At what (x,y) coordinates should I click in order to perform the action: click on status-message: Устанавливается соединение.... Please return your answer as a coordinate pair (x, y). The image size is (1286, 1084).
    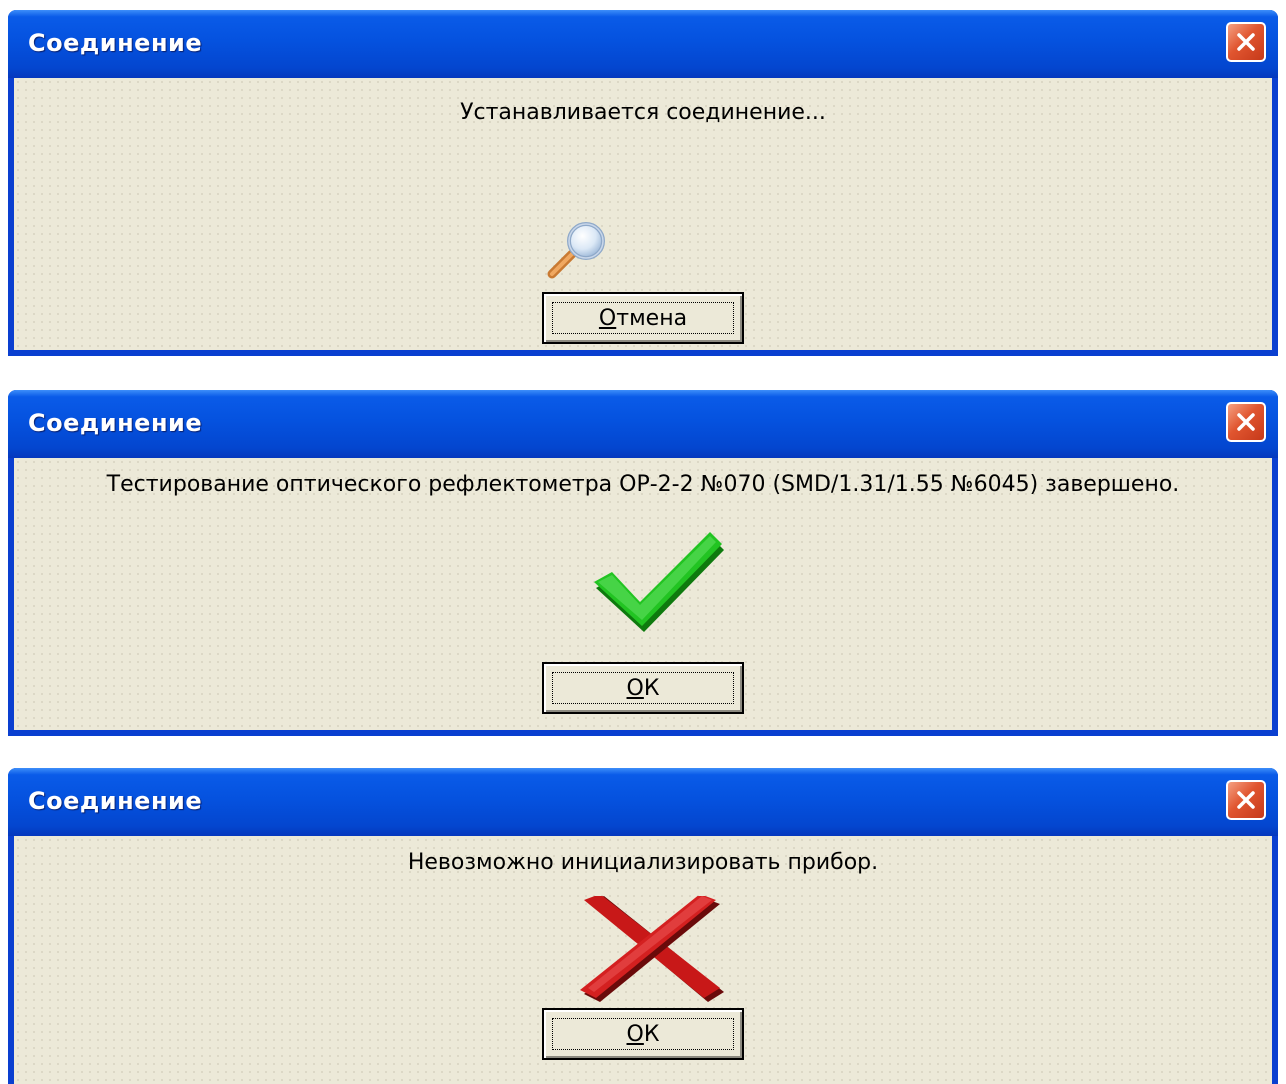
    Looking at the image, I should click on (643, 112).